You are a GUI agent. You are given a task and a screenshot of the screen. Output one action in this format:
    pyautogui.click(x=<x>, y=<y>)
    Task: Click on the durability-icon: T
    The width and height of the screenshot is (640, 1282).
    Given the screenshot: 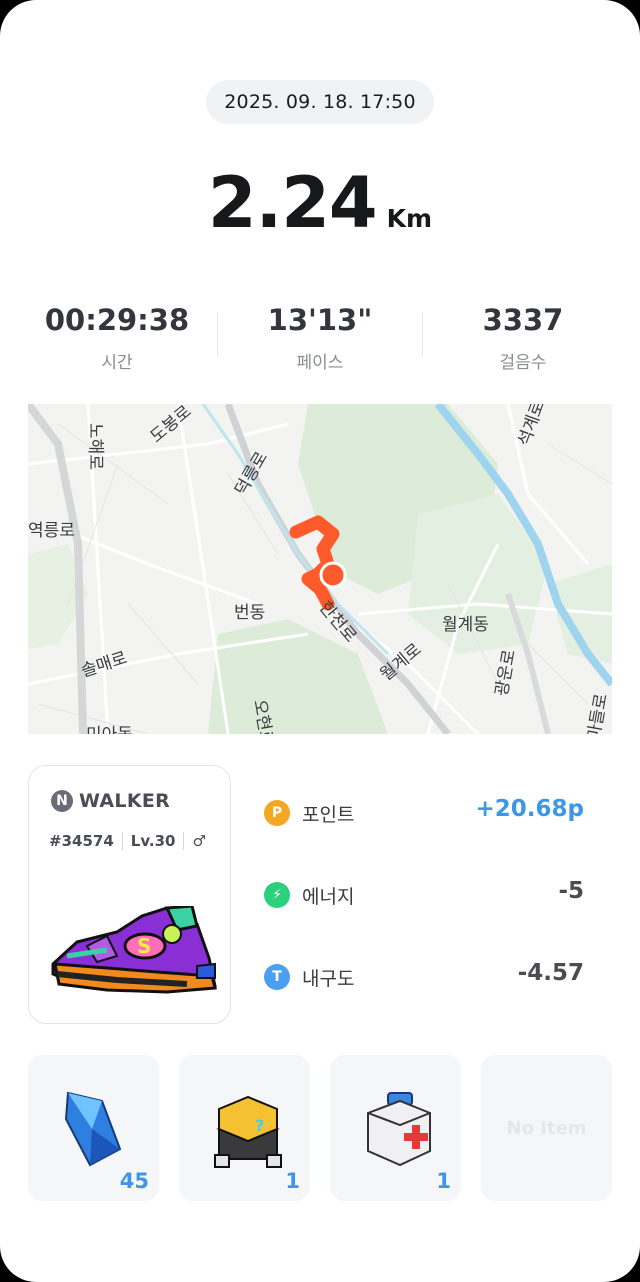 What is the action you would take?
    pyautogui.click(x=277, y=977)
    